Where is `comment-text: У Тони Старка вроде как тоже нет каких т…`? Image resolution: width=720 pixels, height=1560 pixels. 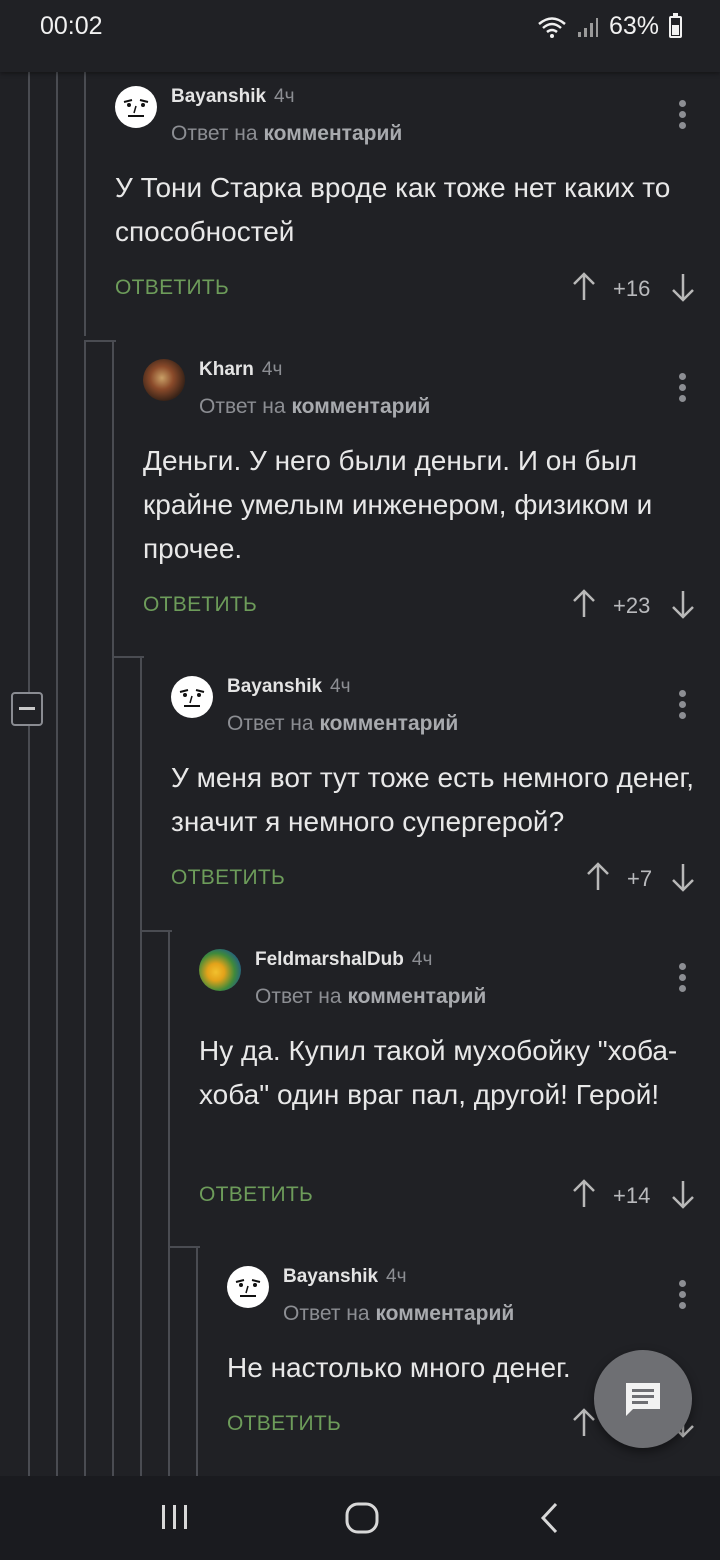 comment-text: У Тони Старка вроде как тоже нет каких т… is located at coordinates (393, 209).